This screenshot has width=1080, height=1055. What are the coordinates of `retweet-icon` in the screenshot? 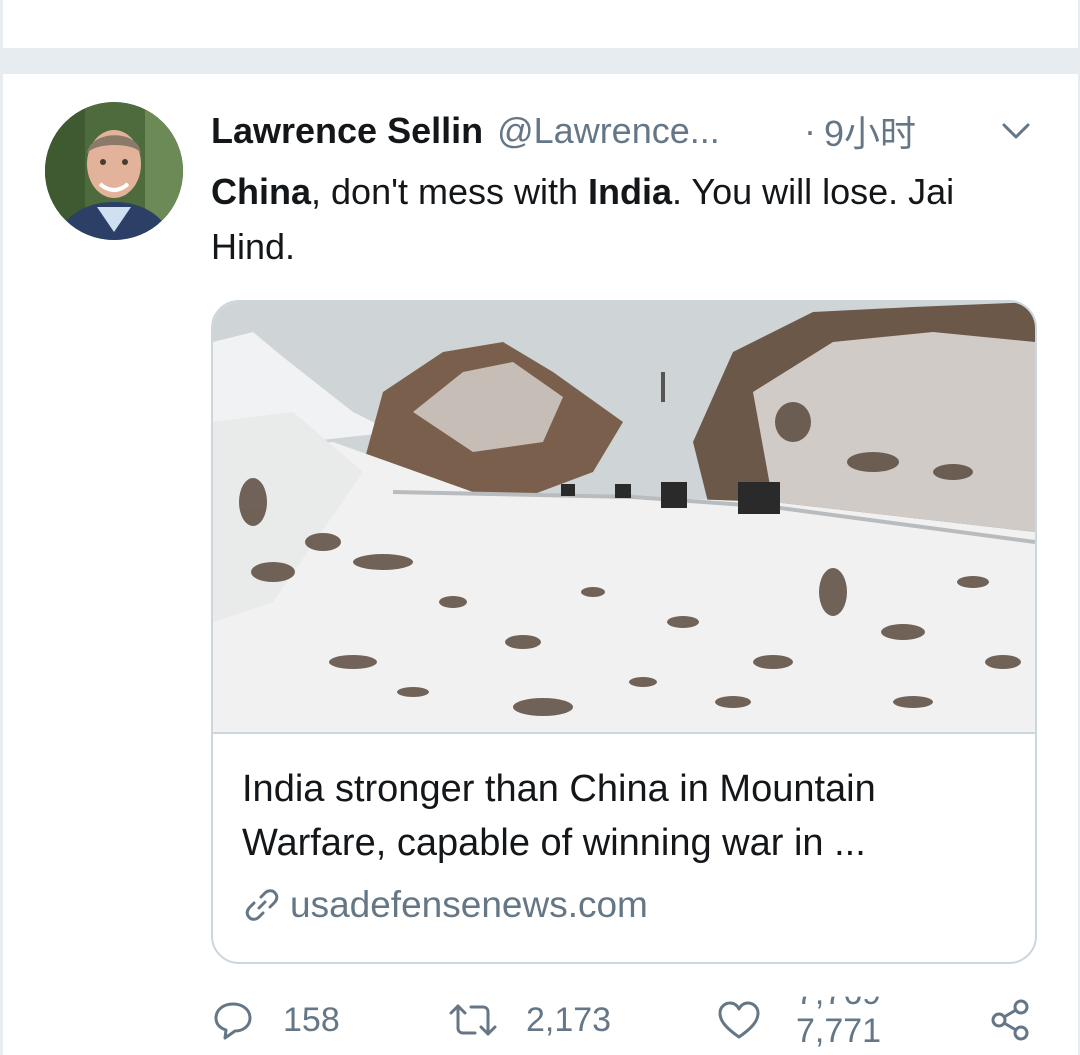 It's located at (473, 1020).